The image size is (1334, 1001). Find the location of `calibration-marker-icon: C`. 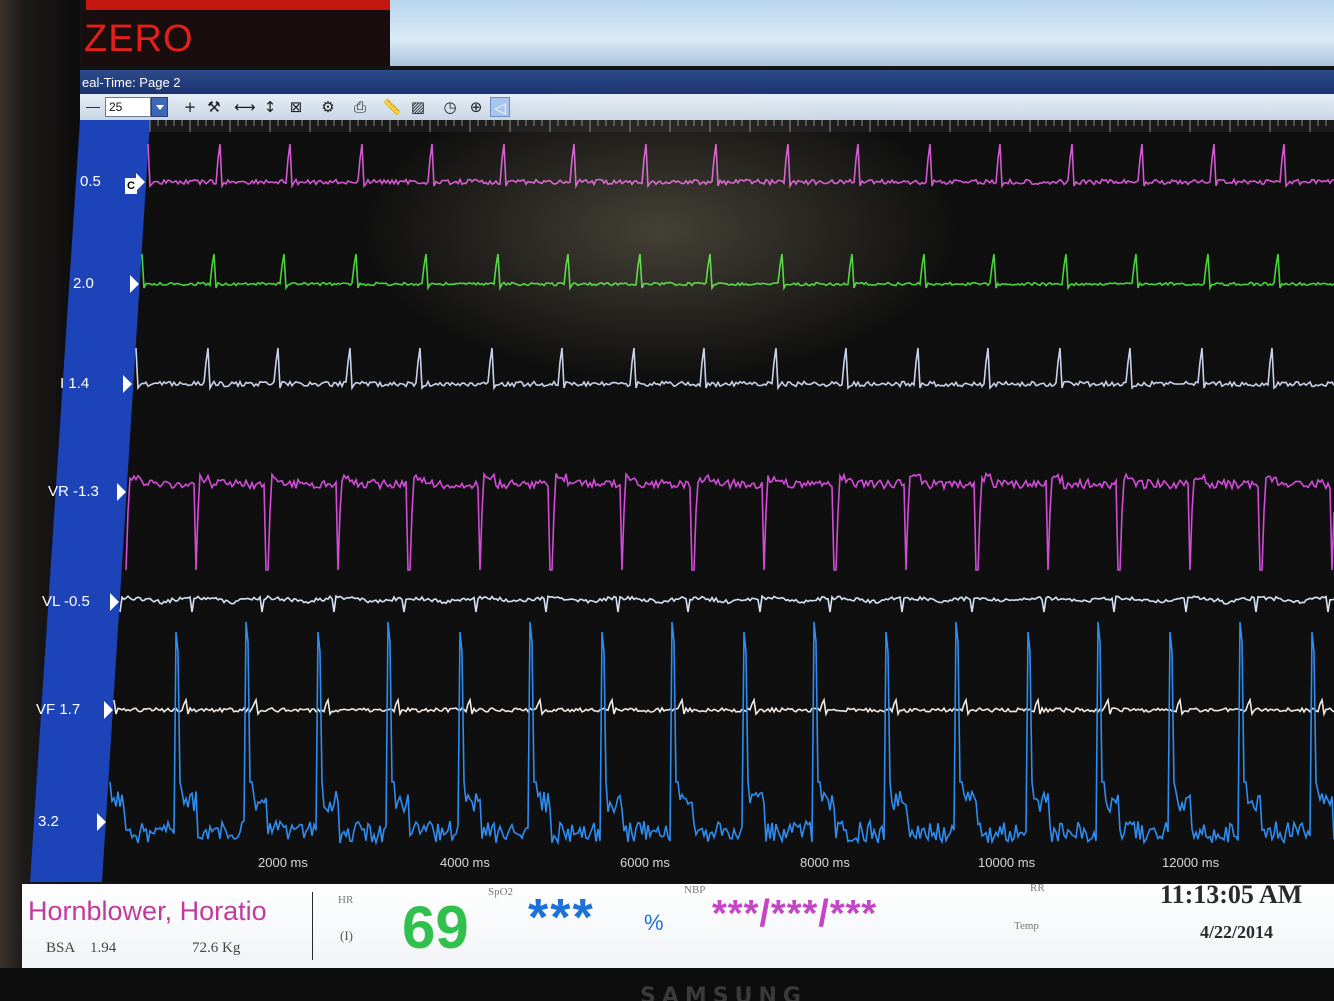

calibration-marker-icon: C is located at coordinates (131, 186).